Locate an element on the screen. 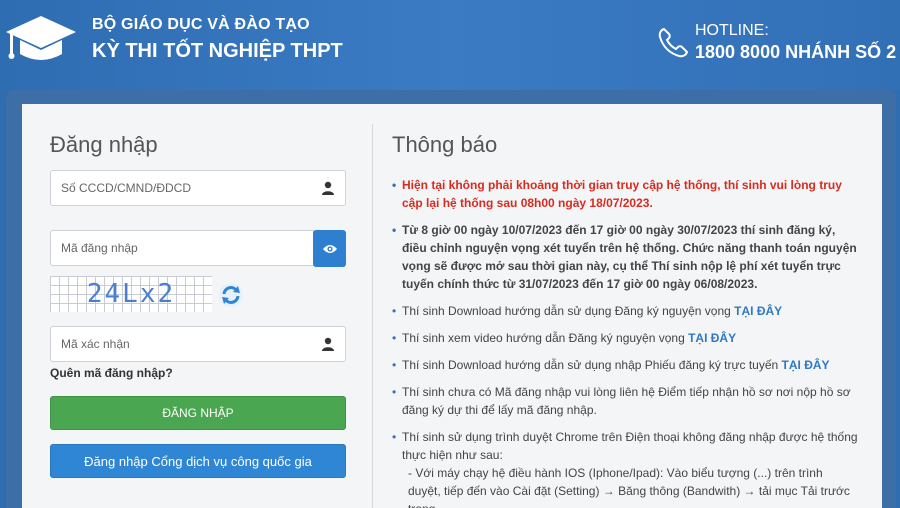 Image resolution: width=900 pixels, height=508 pixels. eye-icon is located at coordinates (329, 248).